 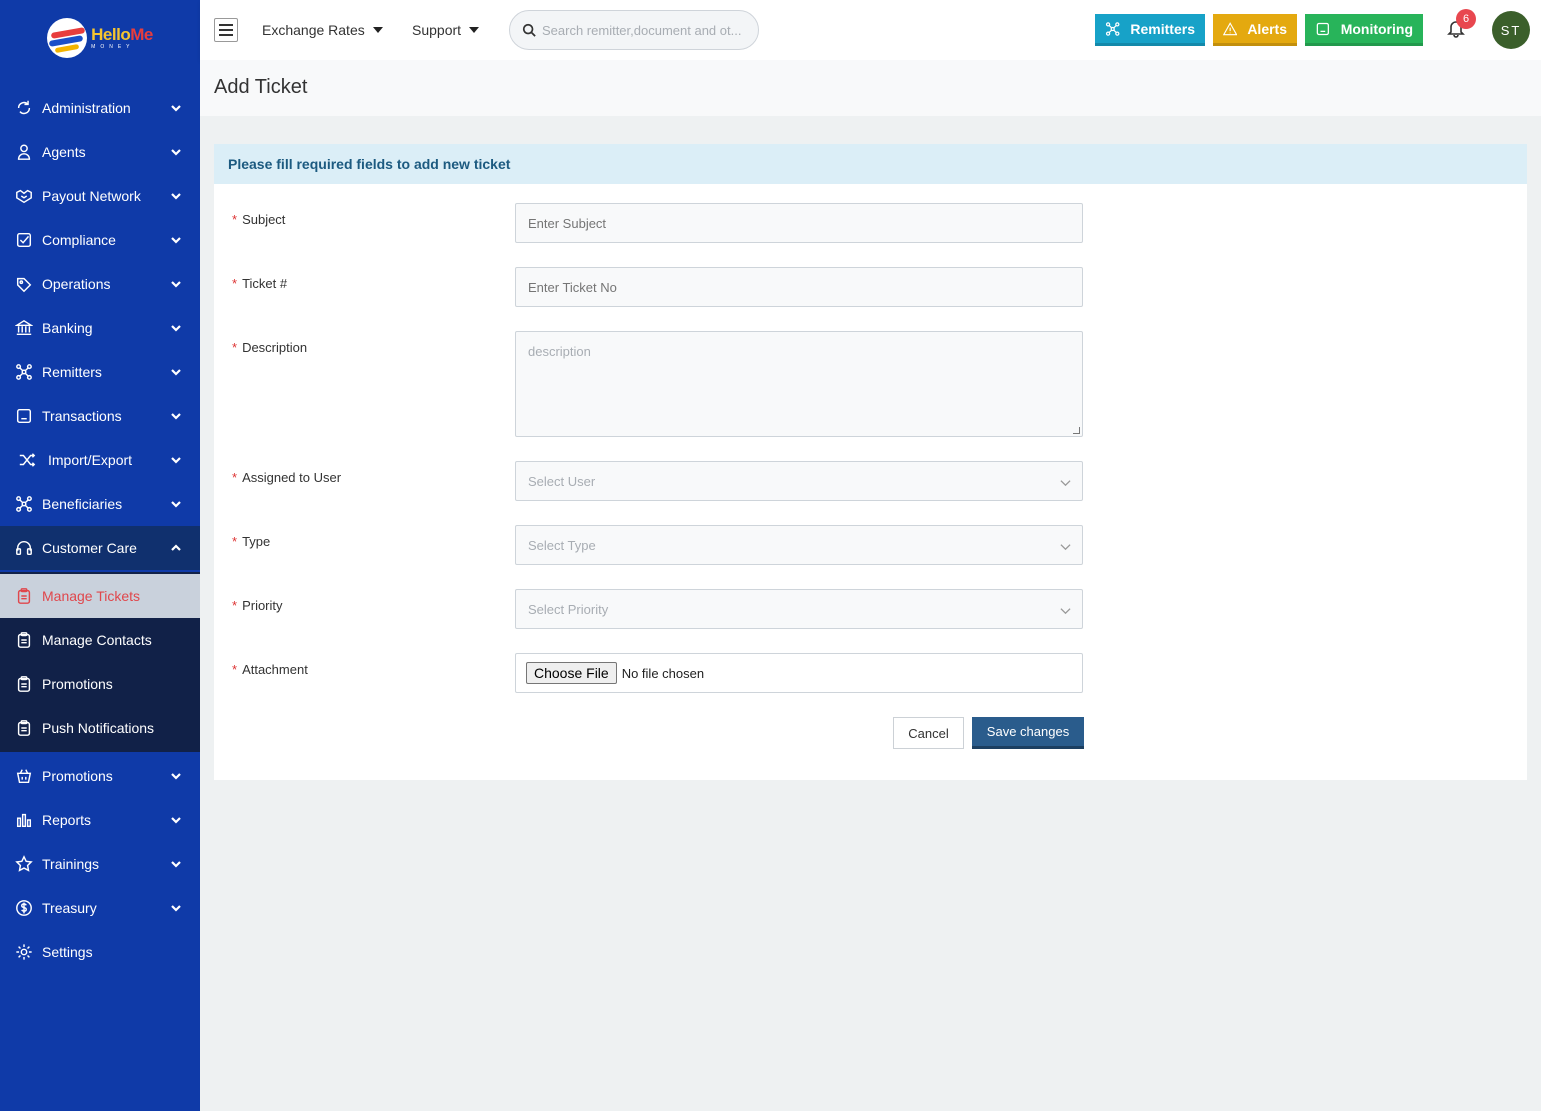 What do you see at coordinates (97, 640) in the screenshot?
I see `sidebar-item-label: Manage Contacts` at bounding box center [97, 640].